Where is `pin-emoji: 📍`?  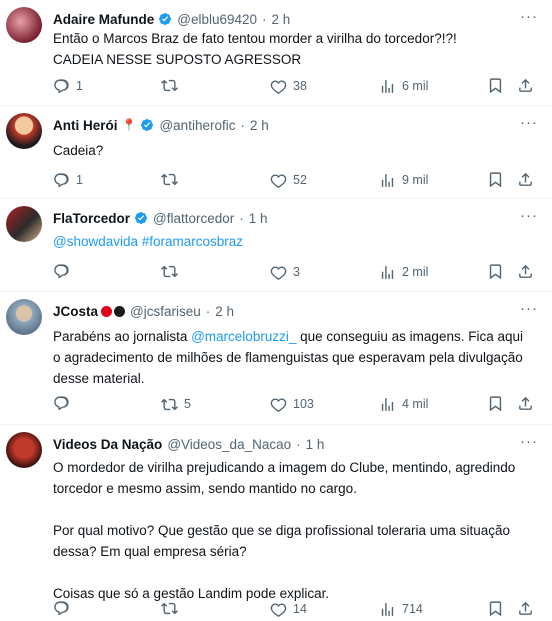 pin-emoji: 📍 is located at coordinates (129, 125).